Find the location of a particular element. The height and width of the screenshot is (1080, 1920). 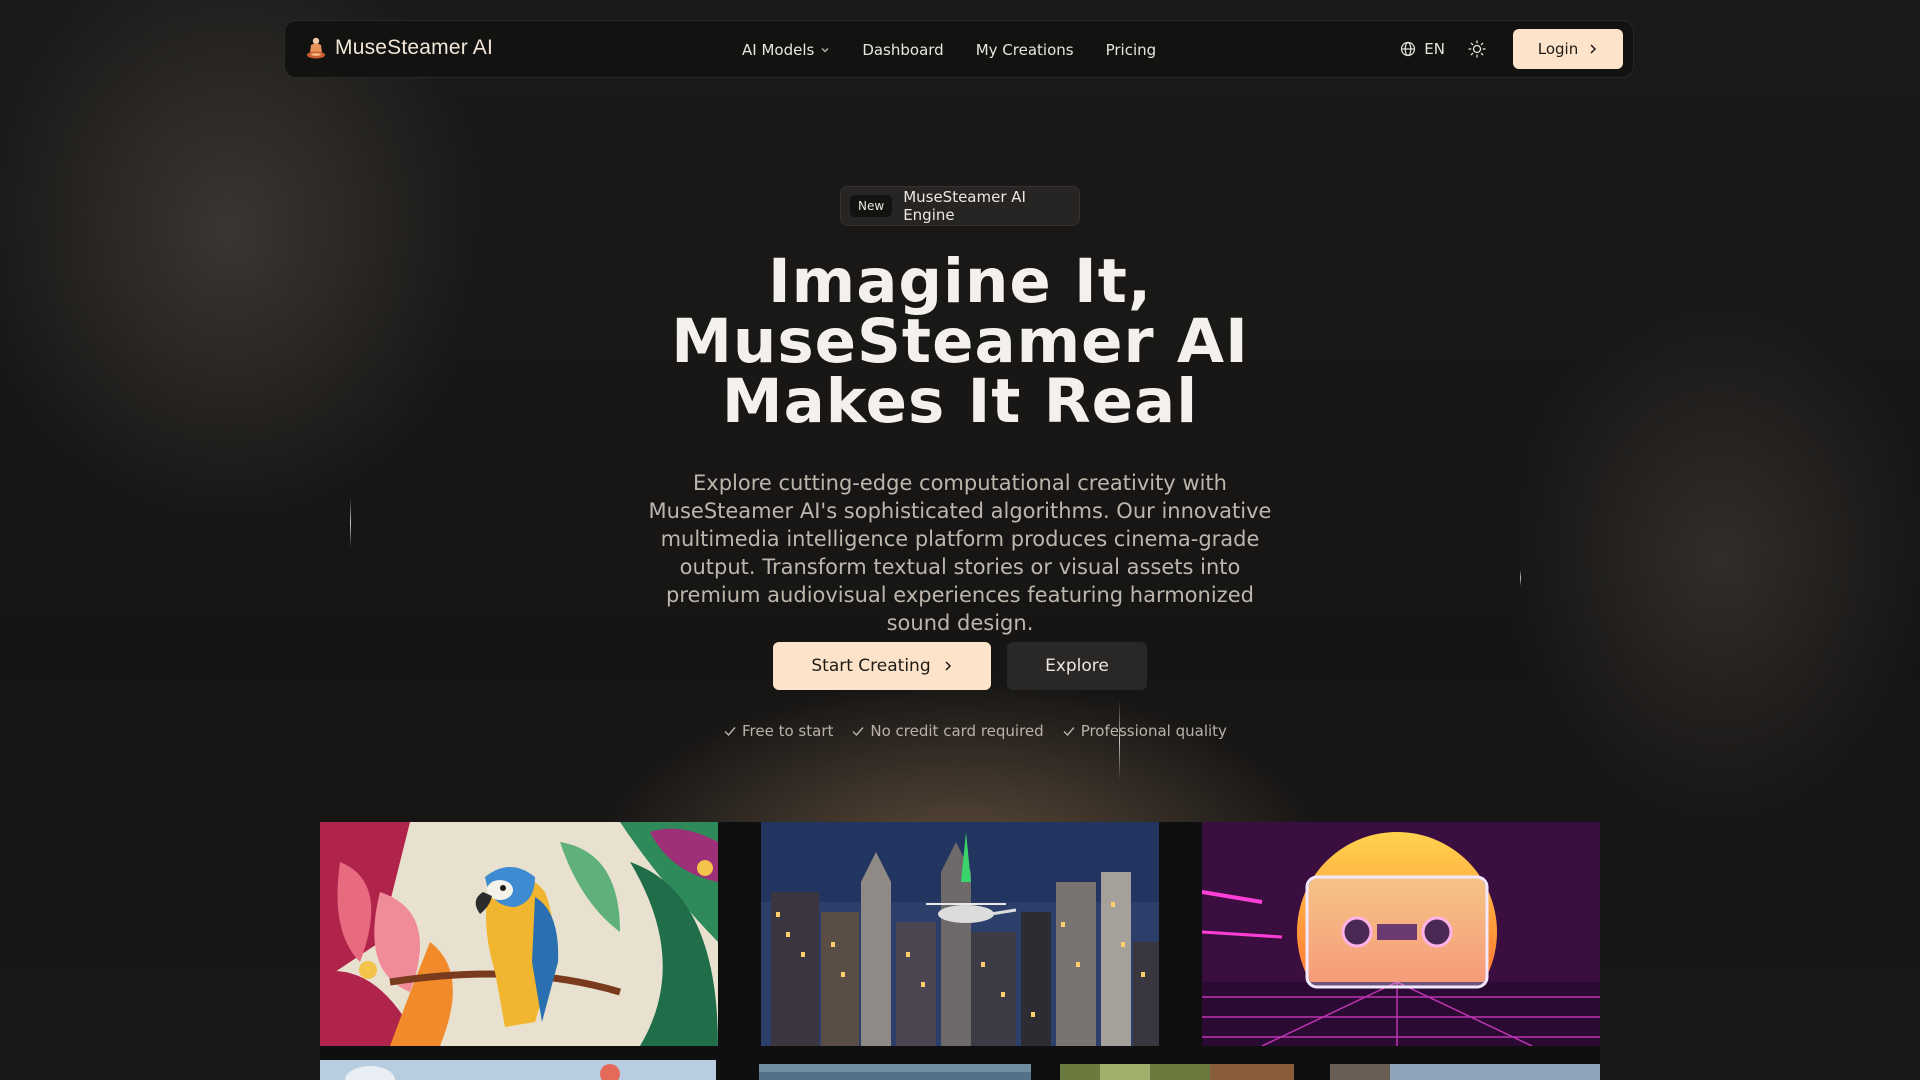

nav-my-creations-label: My Creations is located at coordinates (1024, 50).